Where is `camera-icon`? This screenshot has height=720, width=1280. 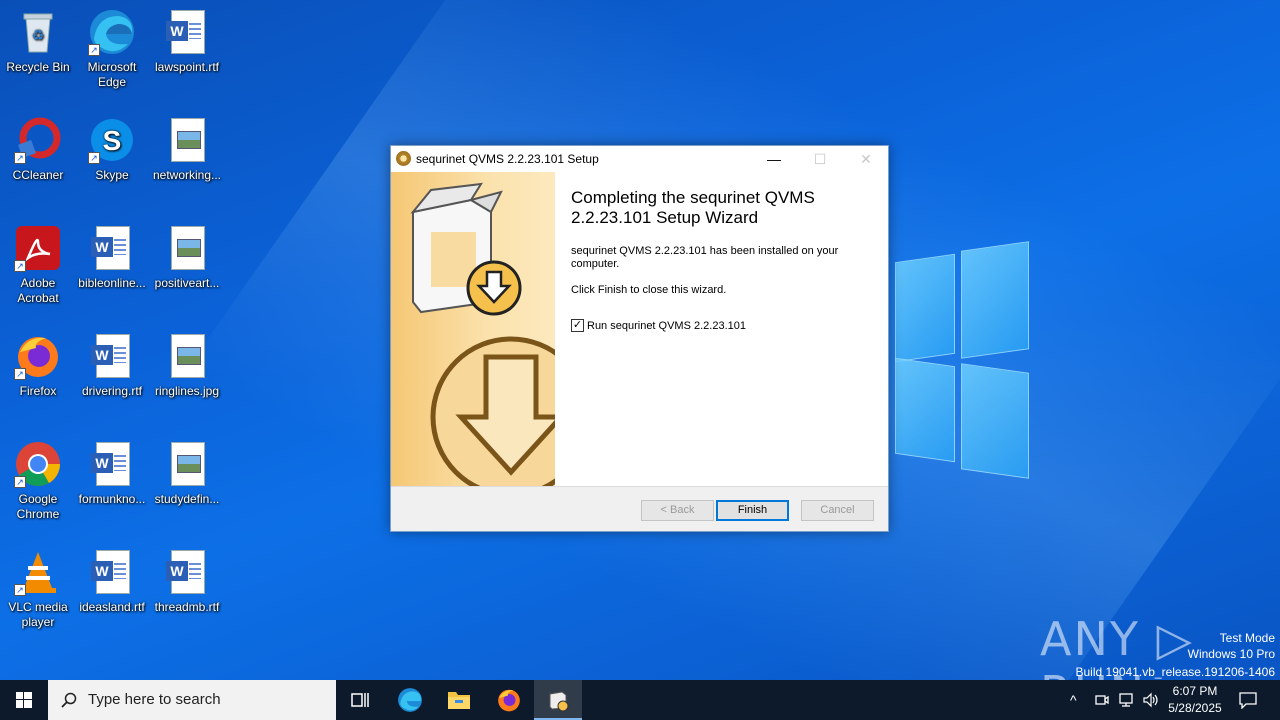
camera-icon is located at coordinates (1102, 700).